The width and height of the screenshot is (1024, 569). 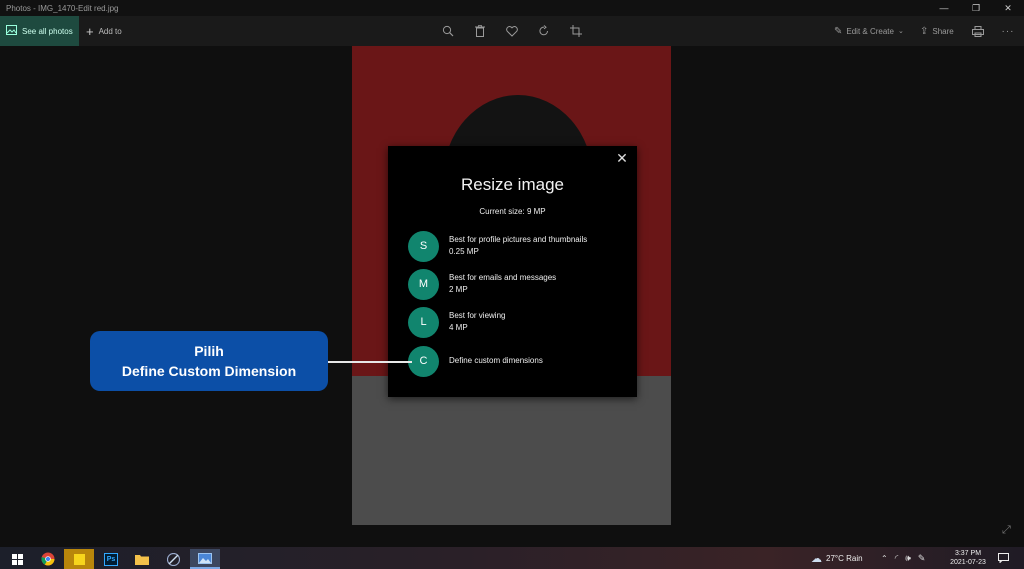 What do you see at coordinates (209, 371) in the screenshot?
I see `callout-line2: Define Custom Dimension` at bounding box center [209, 371].